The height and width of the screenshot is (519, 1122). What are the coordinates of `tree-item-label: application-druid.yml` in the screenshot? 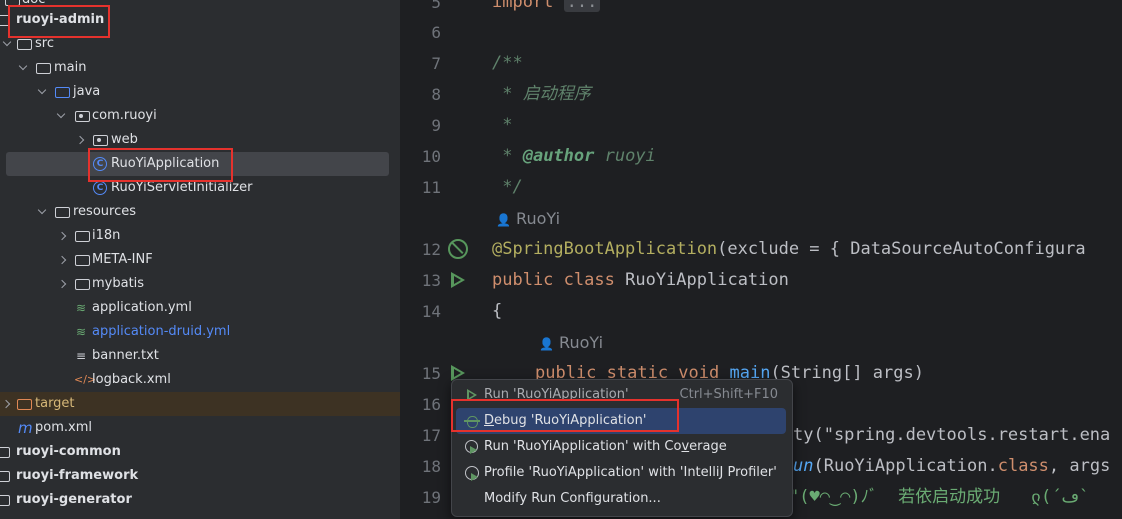 It's located at (161, 331).